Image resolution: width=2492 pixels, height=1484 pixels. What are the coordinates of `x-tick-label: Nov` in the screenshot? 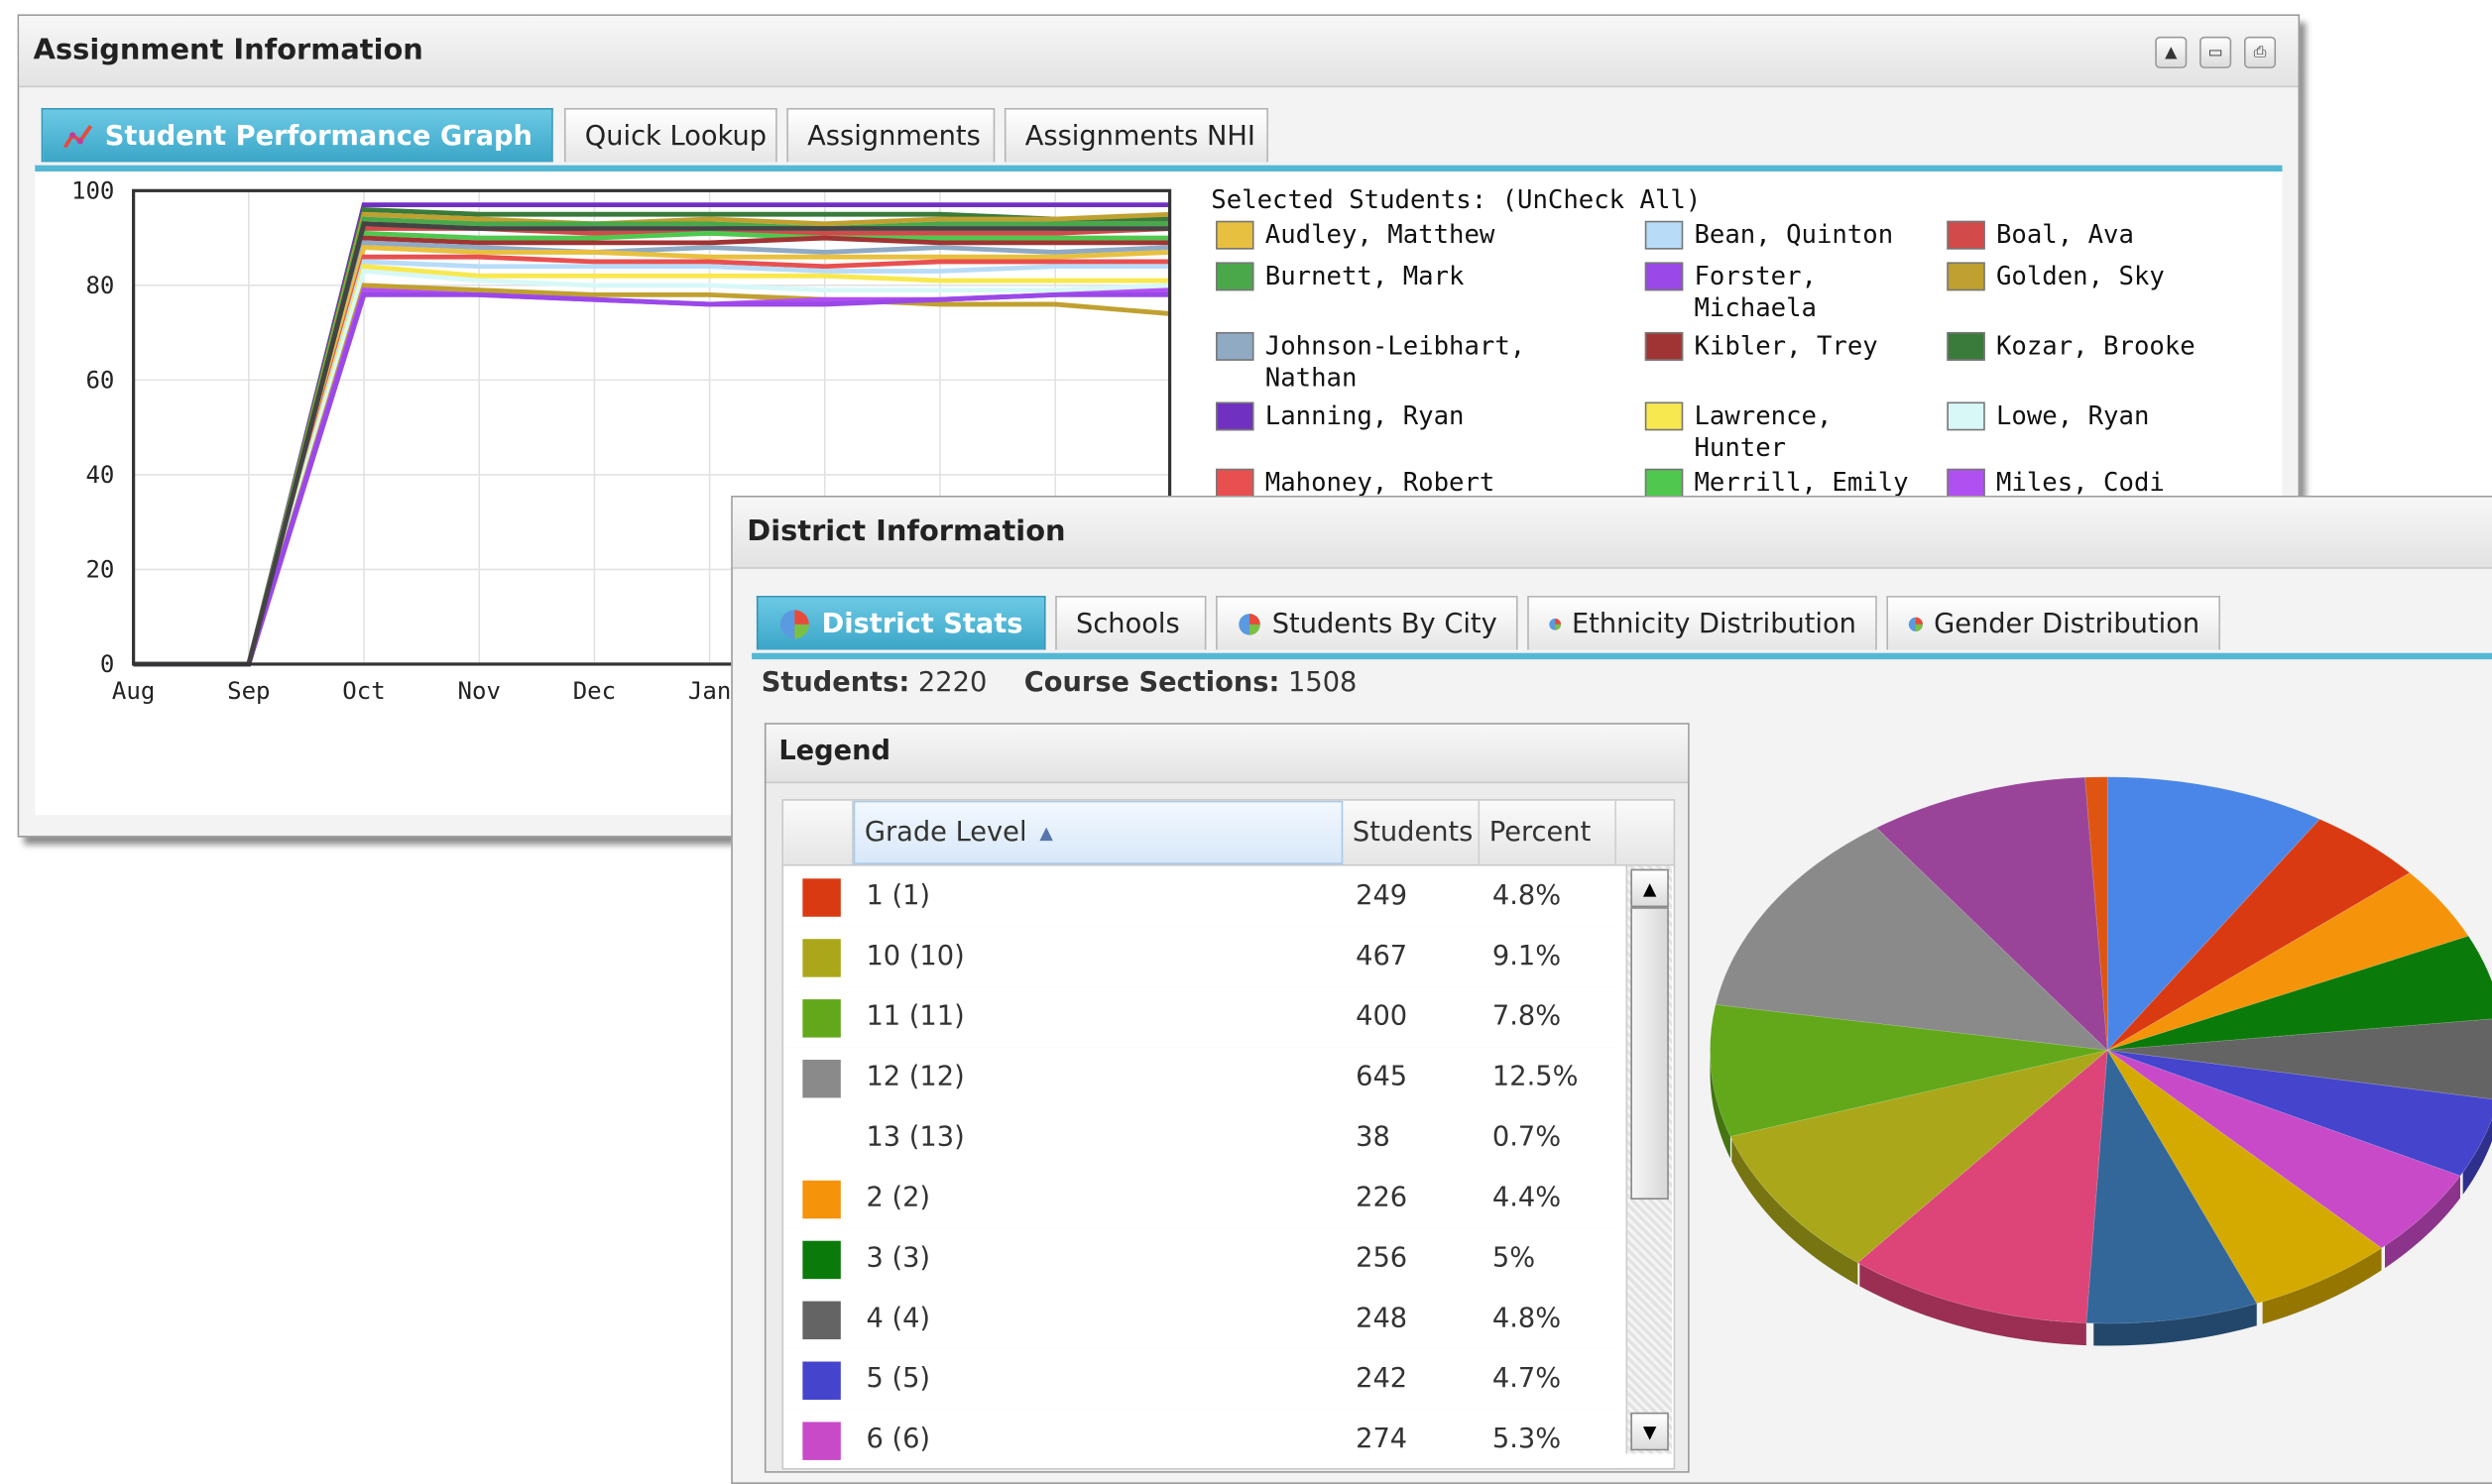 It's located at (479, 691).